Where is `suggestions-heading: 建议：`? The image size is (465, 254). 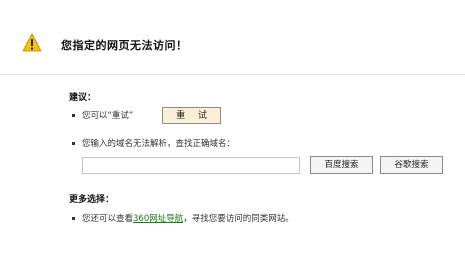
suggestions-heading: 建议： is located at coordinates (83, 98).